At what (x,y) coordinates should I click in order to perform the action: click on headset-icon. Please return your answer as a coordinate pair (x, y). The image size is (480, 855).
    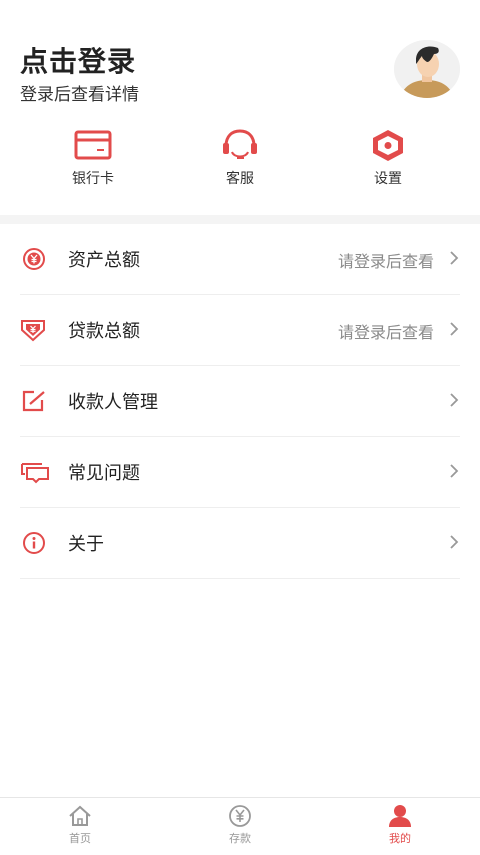
    Looking at the image, I should click on (240, 145).